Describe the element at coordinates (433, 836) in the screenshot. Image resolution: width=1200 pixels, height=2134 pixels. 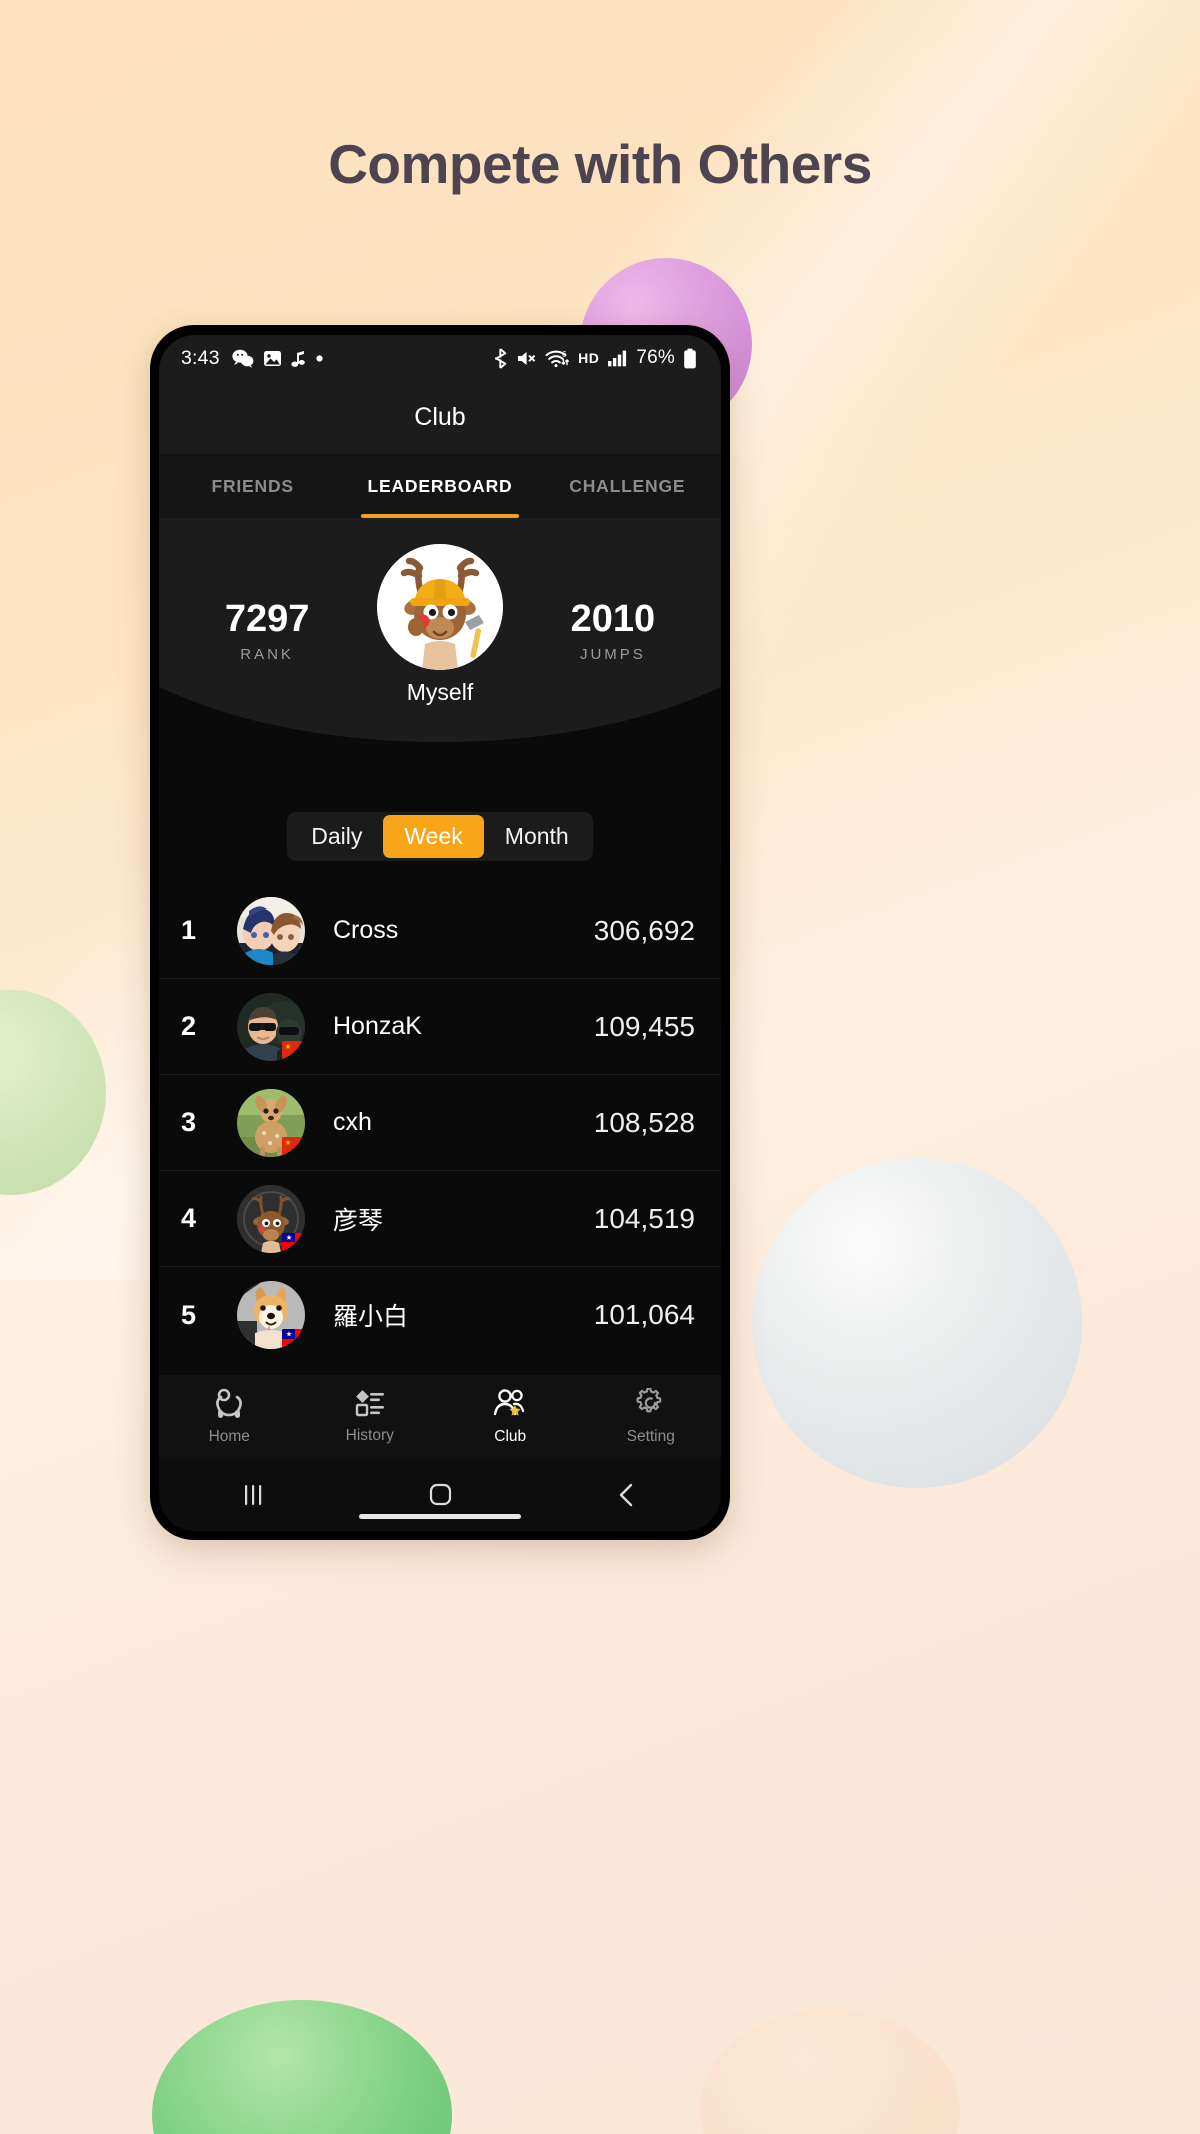
I see `period-option-week: Week` at that location.